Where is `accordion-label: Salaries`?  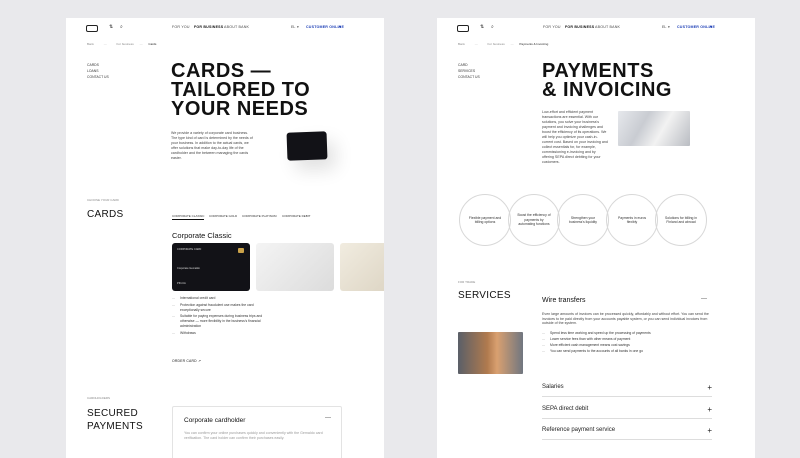
accordion-label: Salaries is located at coordinates (553, 387).